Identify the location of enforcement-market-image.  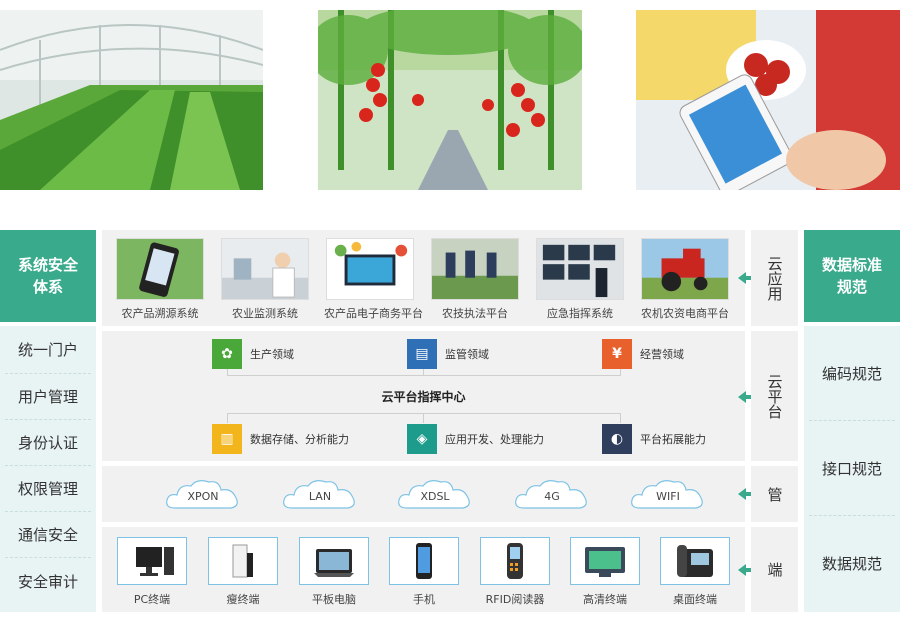
(475, 269).